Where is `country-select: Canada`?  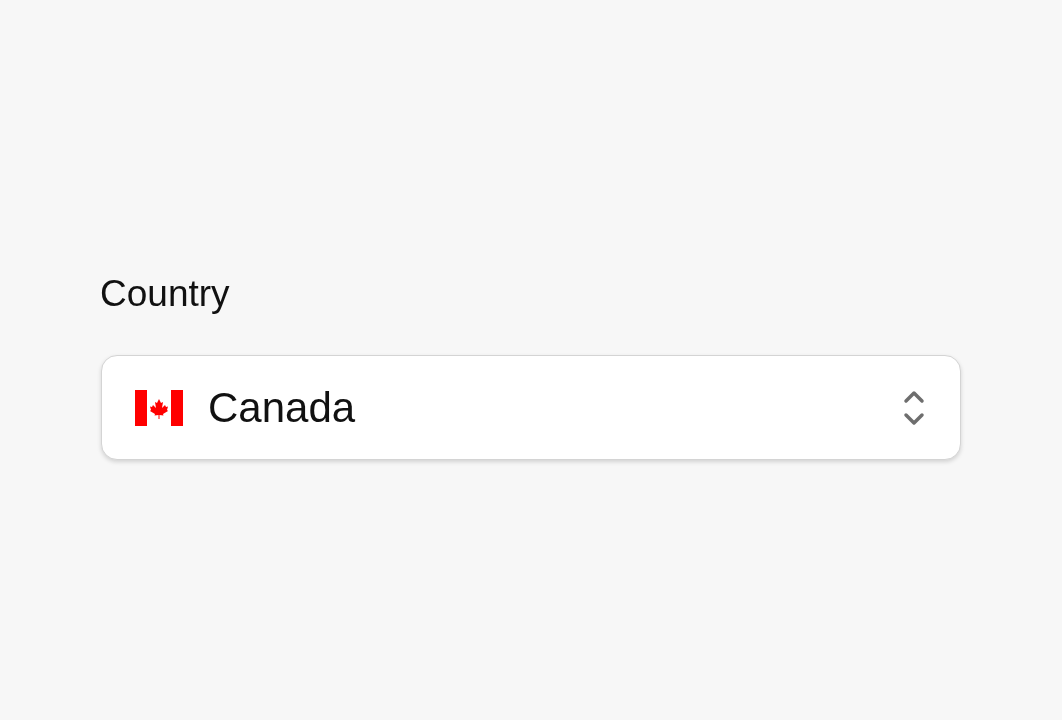 country-select: Canada is located at coordinates (531, 407).